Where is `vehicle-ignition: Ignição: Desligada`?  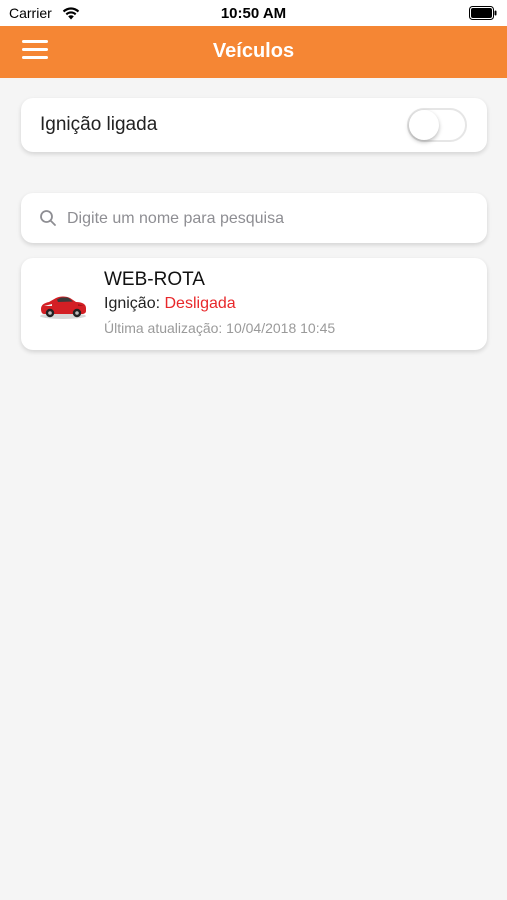 vehicle-ignition: Ignição: Desligada is located at coordinates (170, 304).